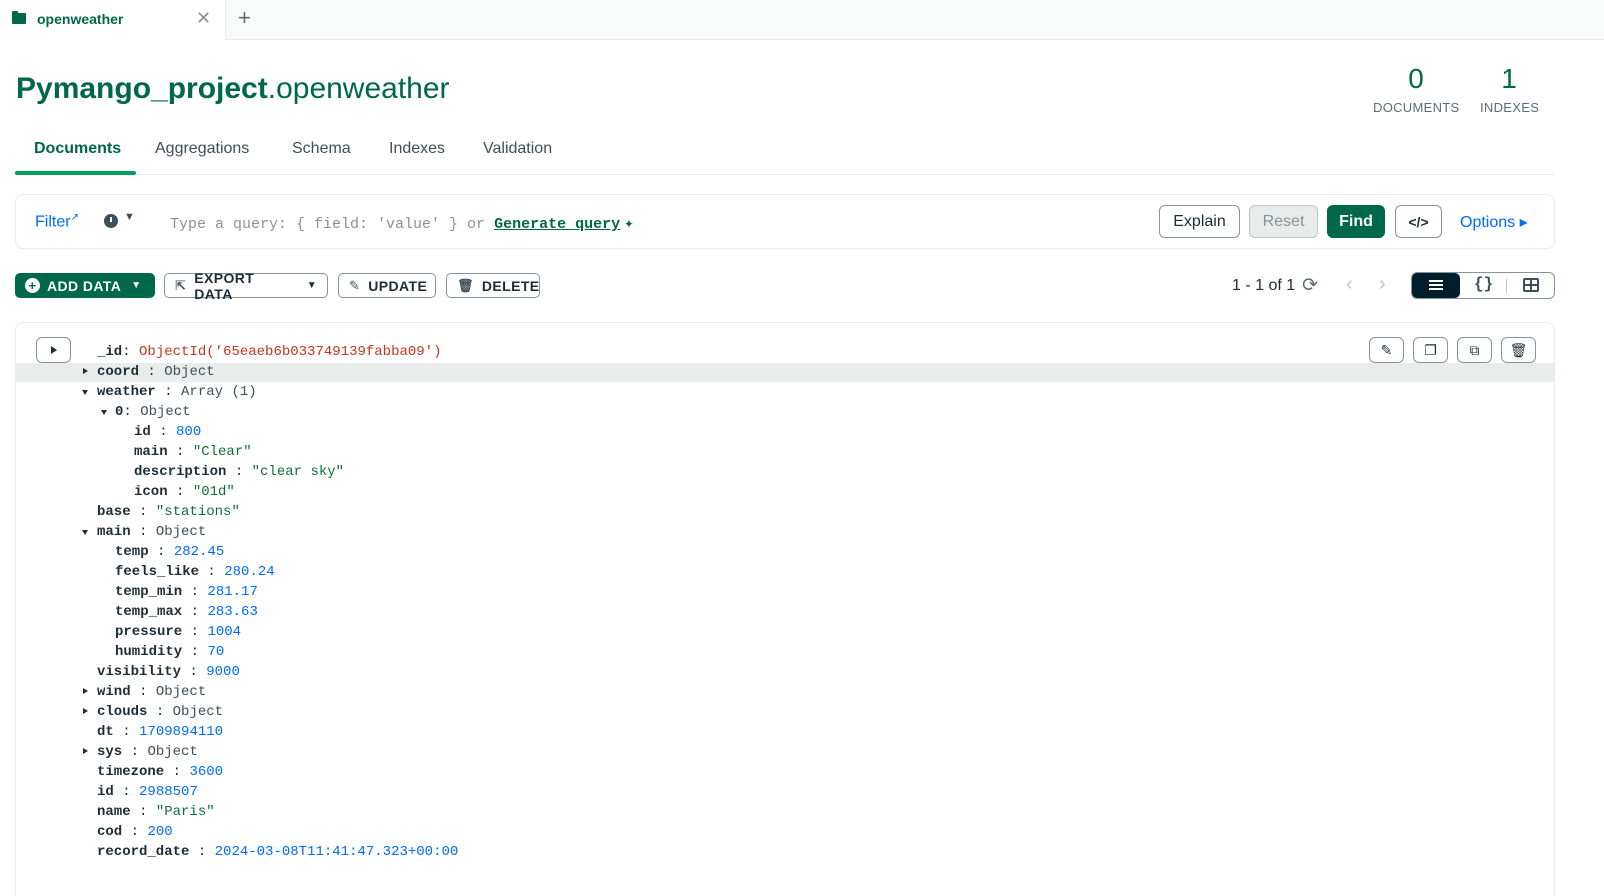 This screenshot has height=896, width=1604. I want to click on clone-icon: ⧉, so click(1474, 349).